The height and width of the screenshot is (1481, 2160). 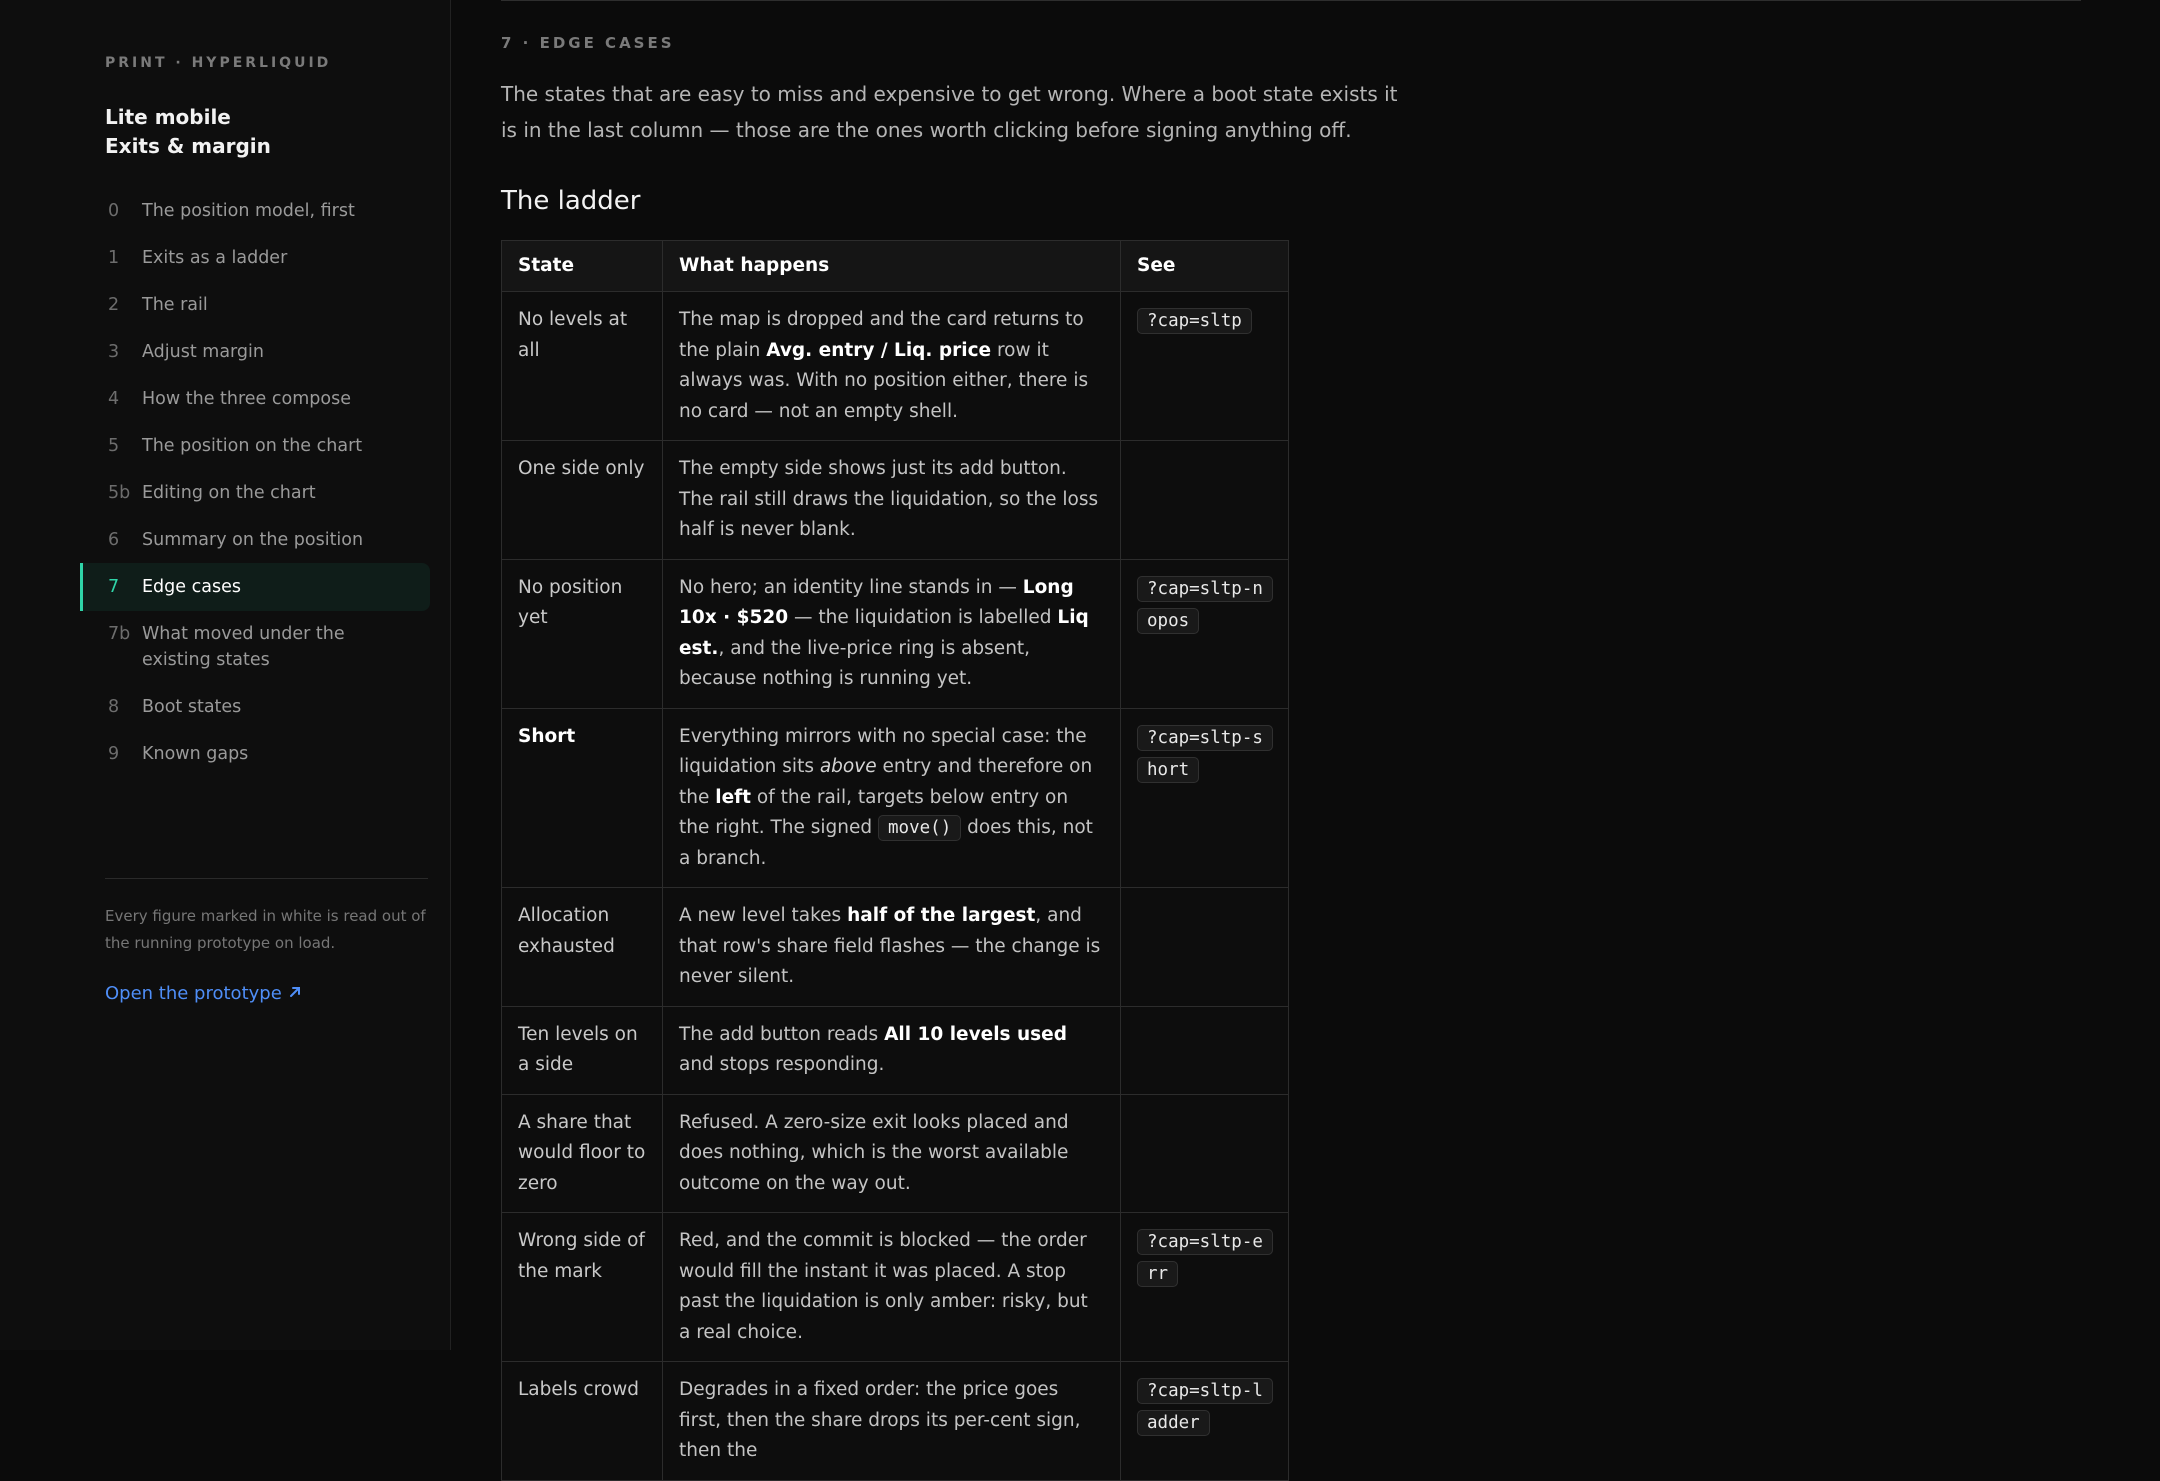 I want to click on sidebar-item-3: 3 Adjust margin, so click(x=255, y=352).